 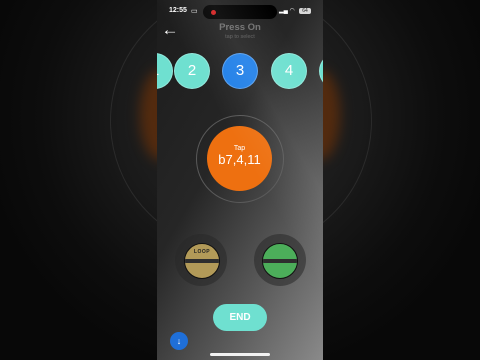 What do you see at coordinates (194, 11) in the screenshot?
I see `car-icon: ▭` at bounding box center [194, 11].